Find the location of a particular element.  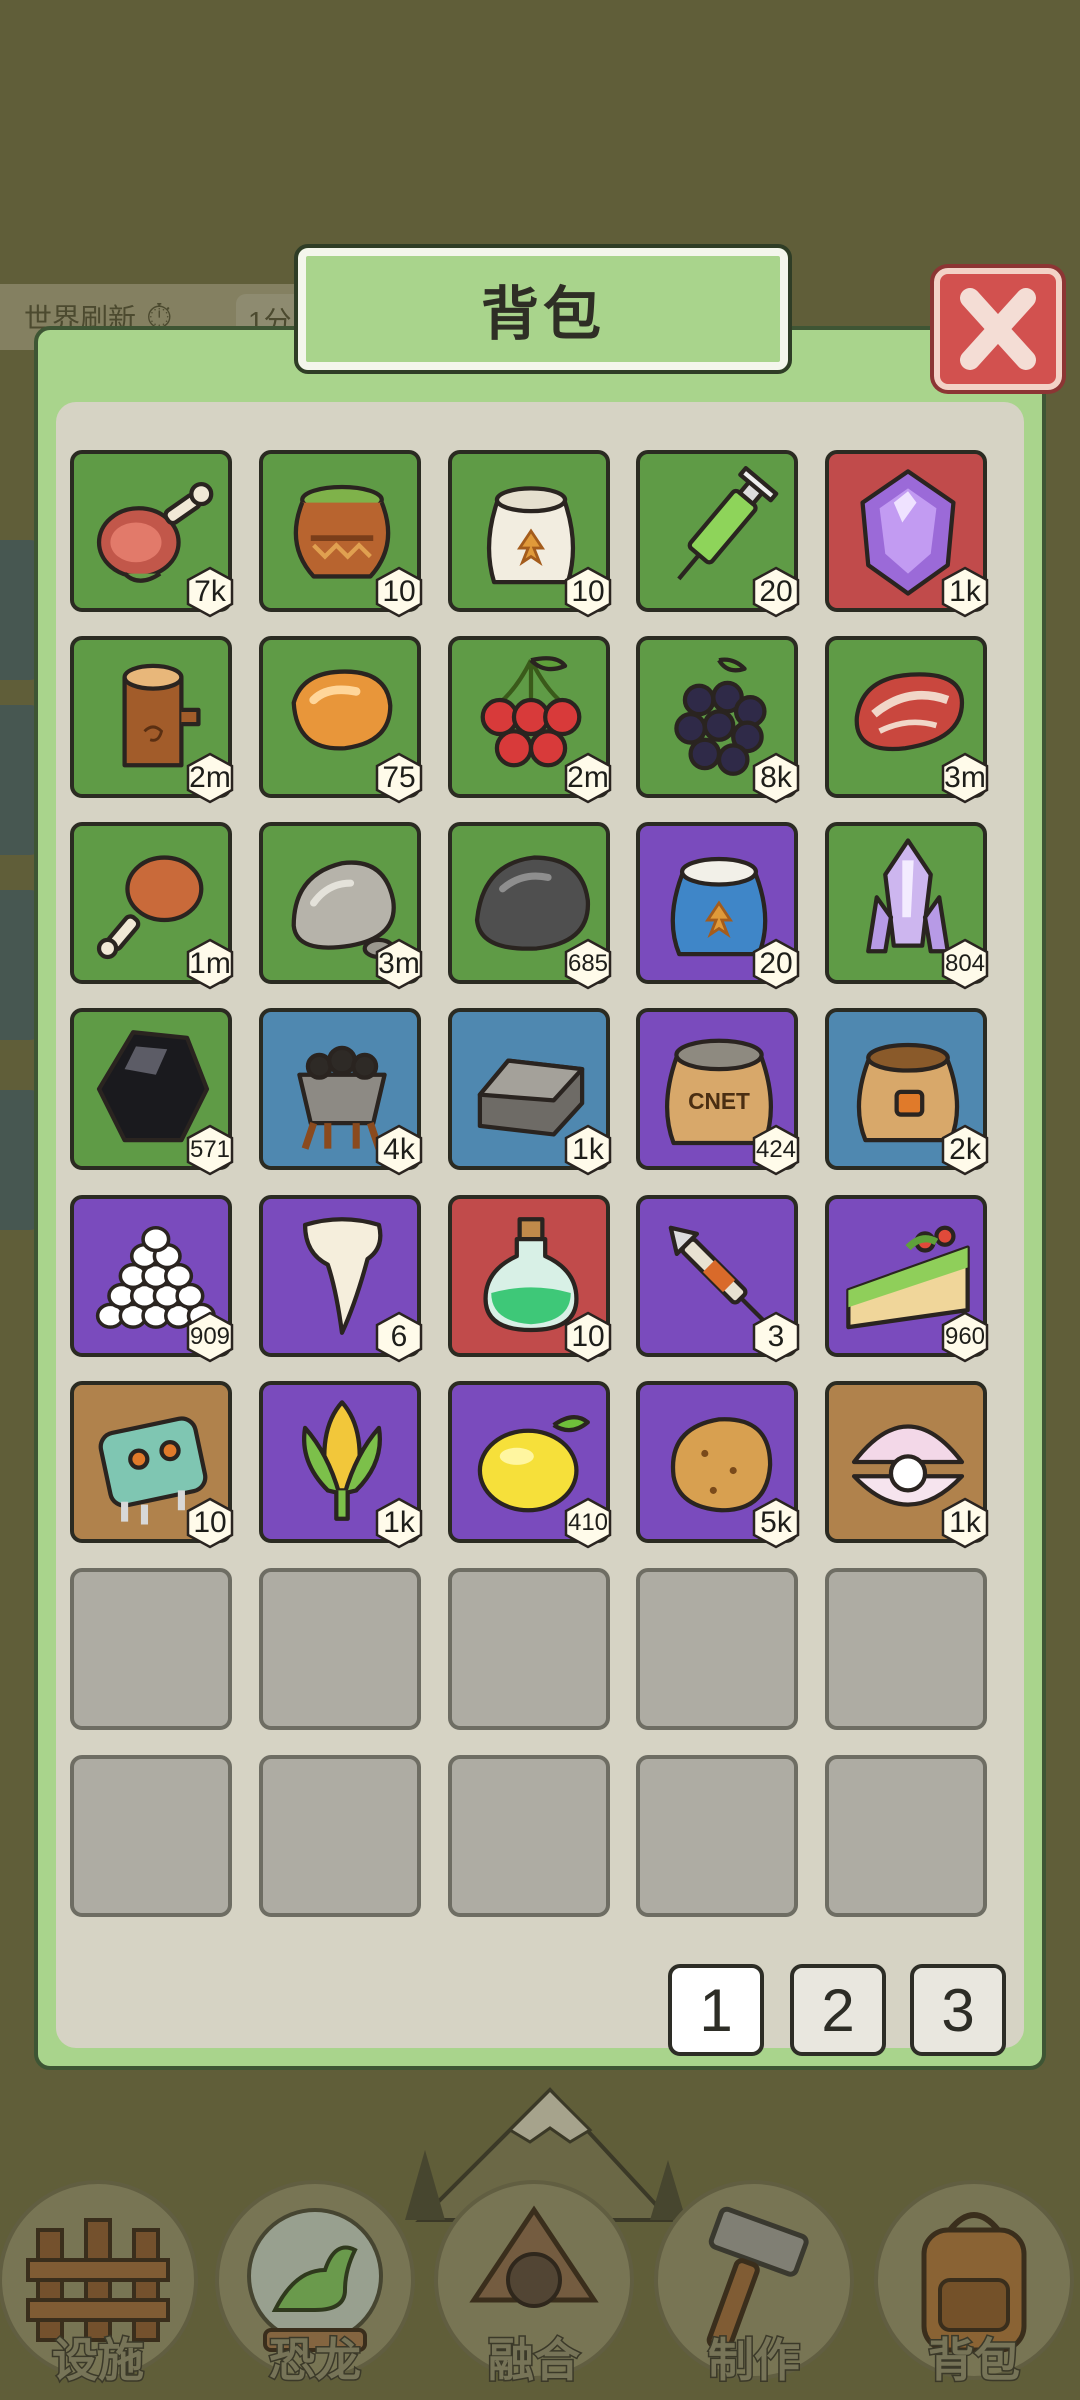

inventory-slot: 960 is located at coordinates (907, 1279).